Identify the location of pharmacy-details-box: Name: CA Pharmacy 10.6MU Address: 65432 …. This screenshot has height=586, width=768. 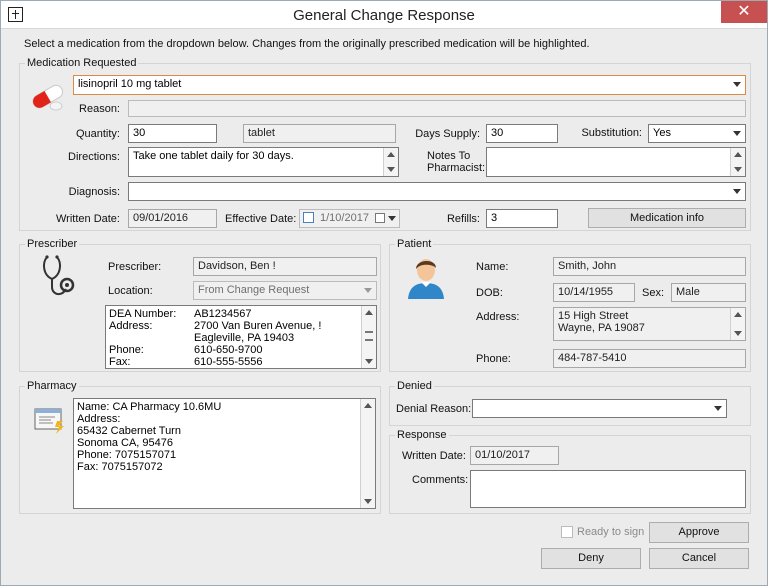
(224, 453).